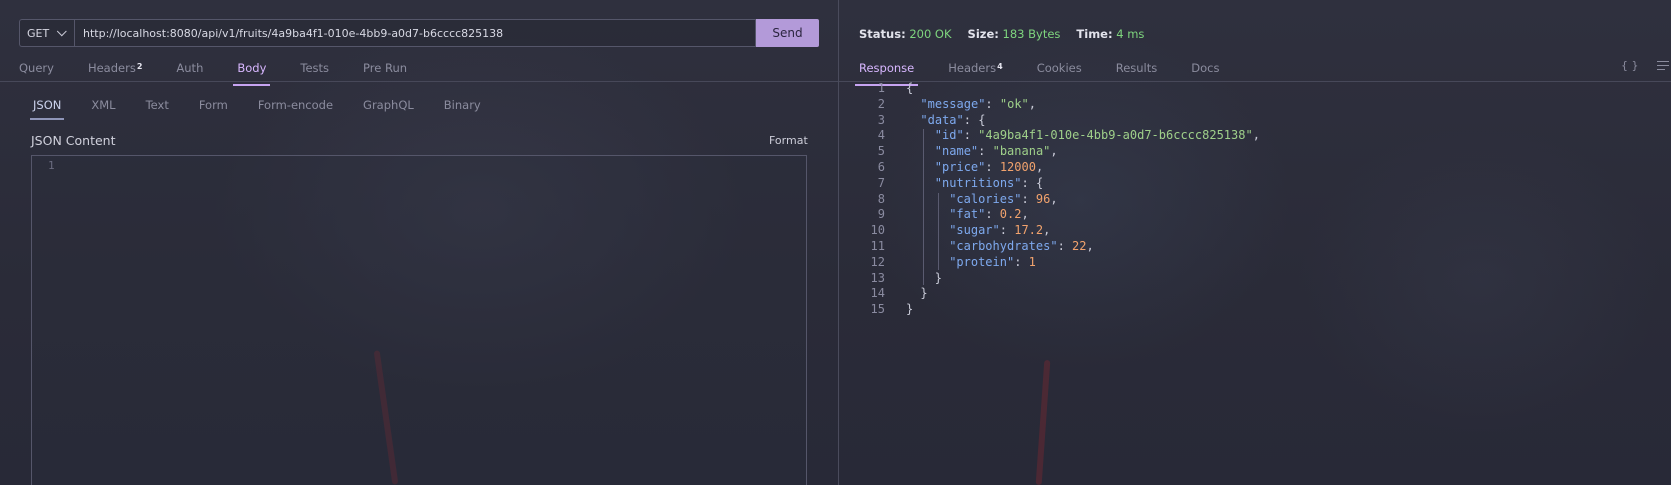  What do you see at coordinates (881, 103) in the screenshot?
I see `code-line-number: 2` at bounding box center [881, 103].